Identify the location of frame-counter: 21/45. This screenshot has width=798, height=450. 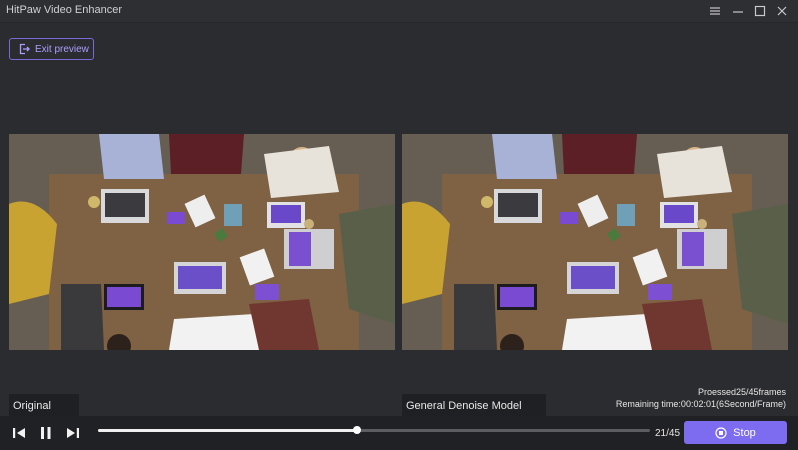
(668, 433).